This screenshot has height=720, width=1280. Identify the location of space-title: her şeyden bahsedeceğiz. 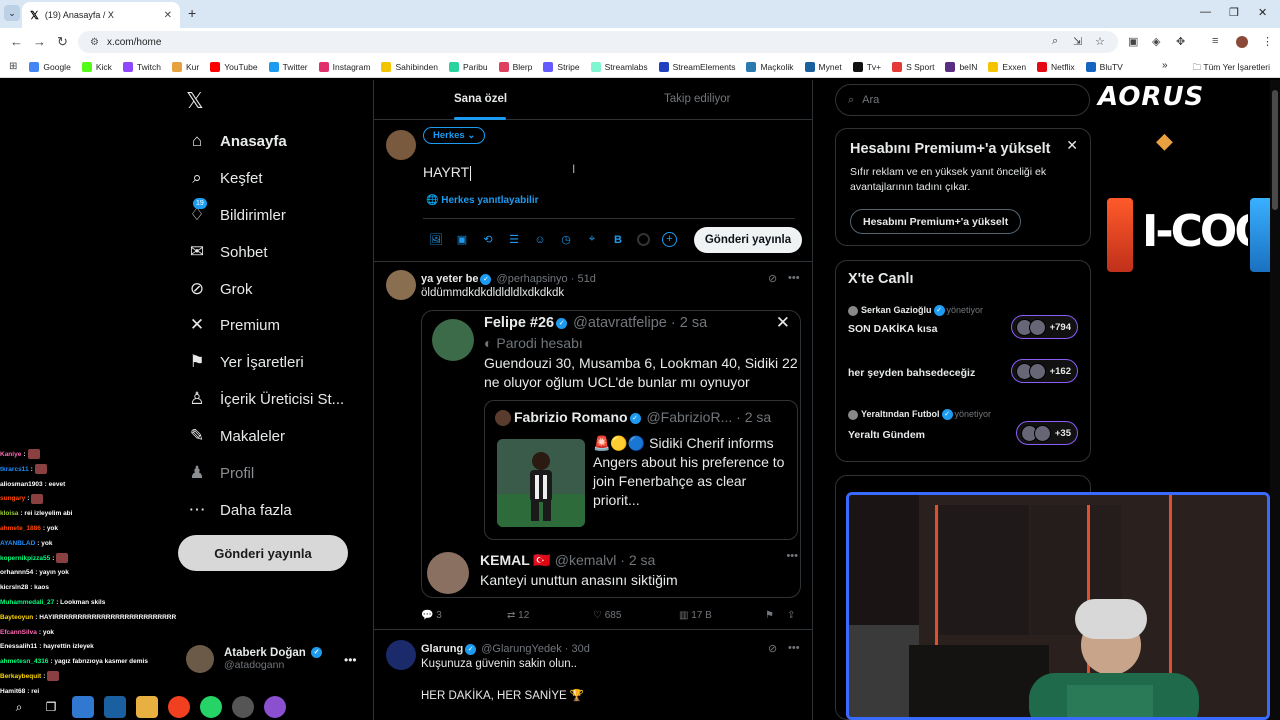
(911, 373).